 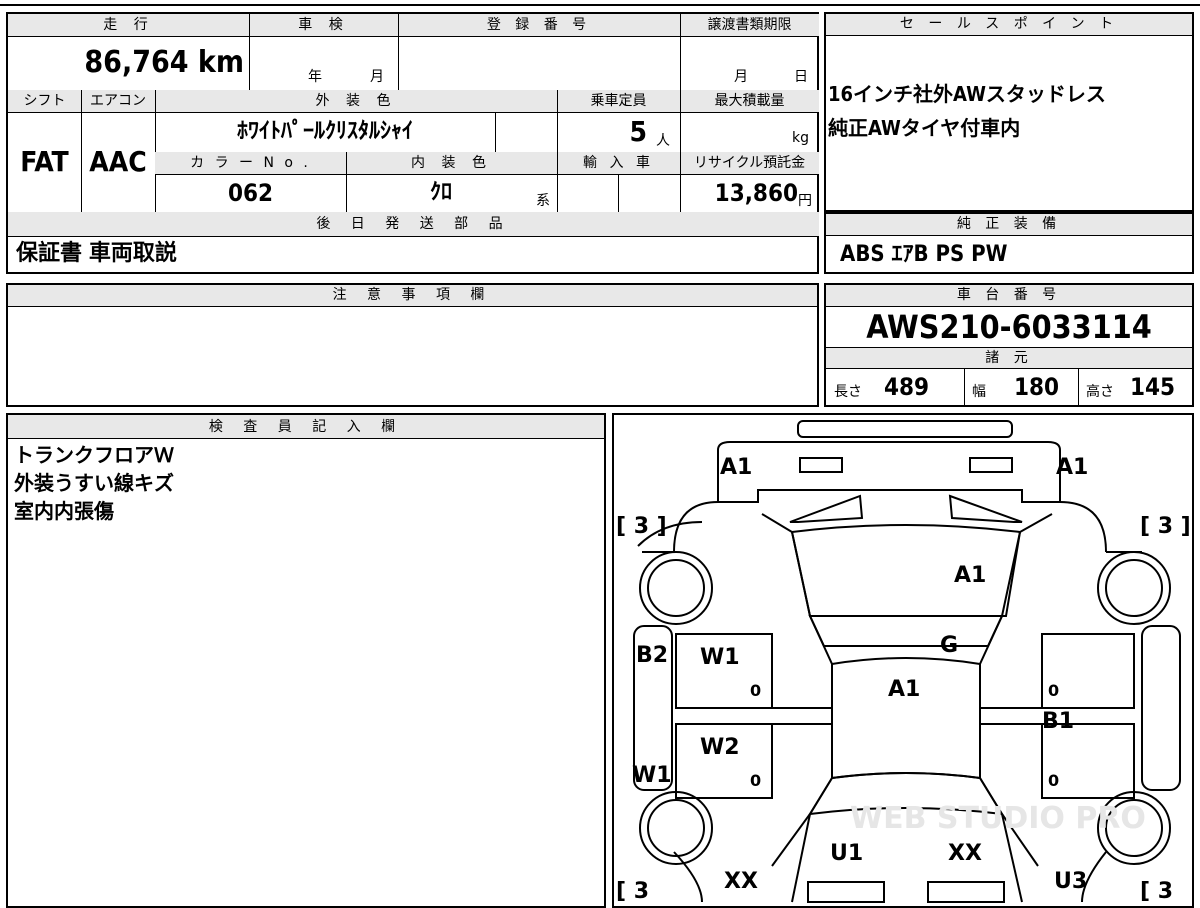 What do you see at coordinates (118, 101) in the screenshot?
I see `aircon-label: エアコン` at bounding box center [118, 101].